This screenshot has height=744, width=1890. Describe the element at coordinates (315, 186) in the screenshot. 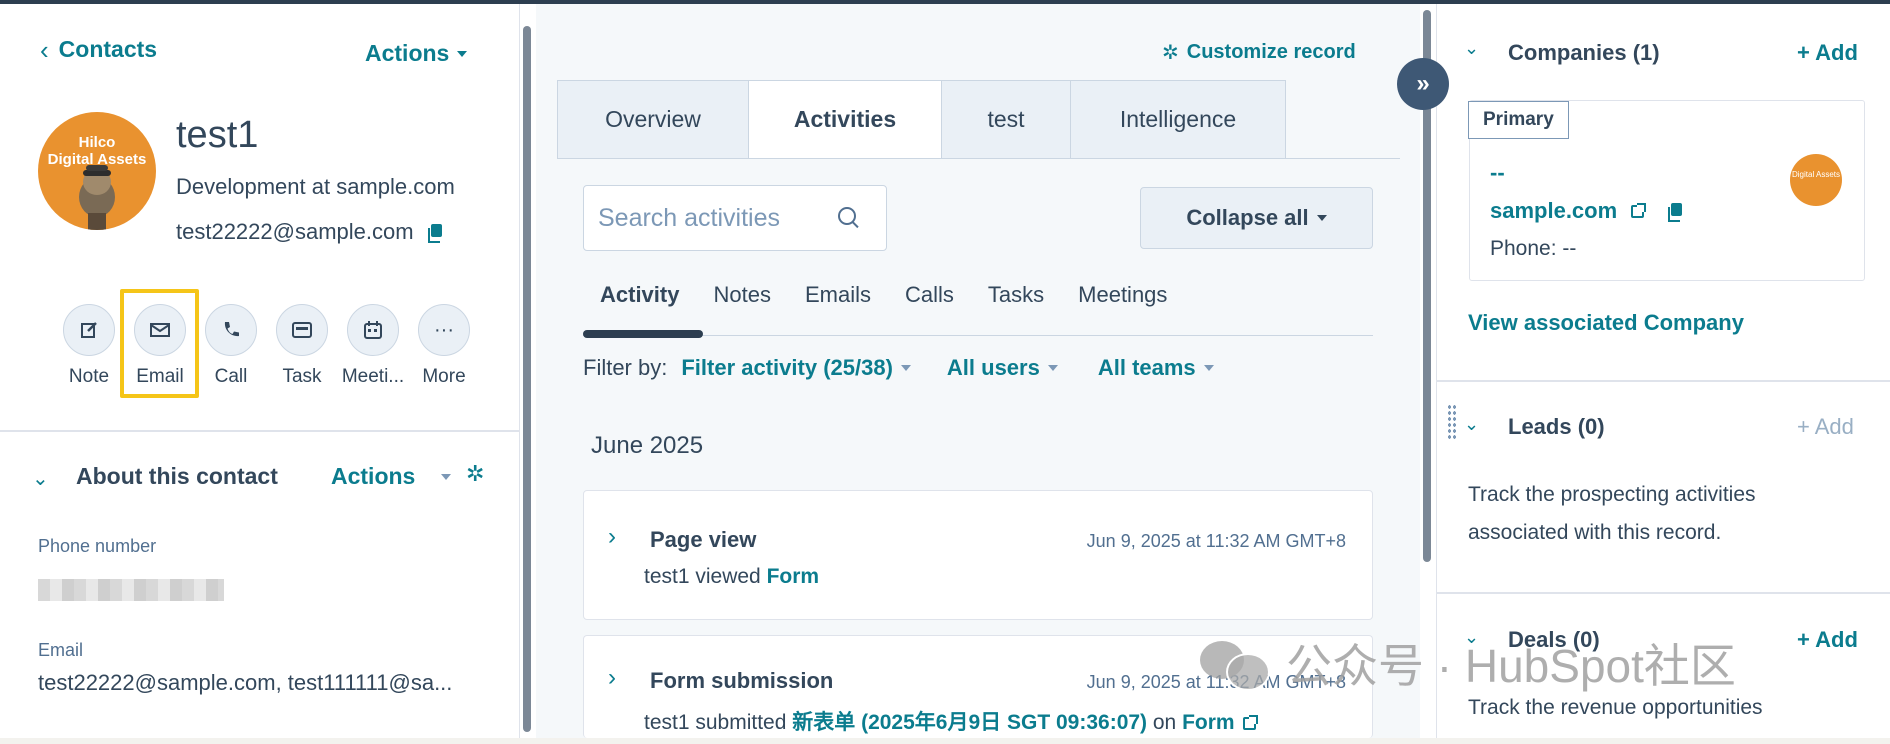

I see `contact-job-title: Development at sample.com` at that location.